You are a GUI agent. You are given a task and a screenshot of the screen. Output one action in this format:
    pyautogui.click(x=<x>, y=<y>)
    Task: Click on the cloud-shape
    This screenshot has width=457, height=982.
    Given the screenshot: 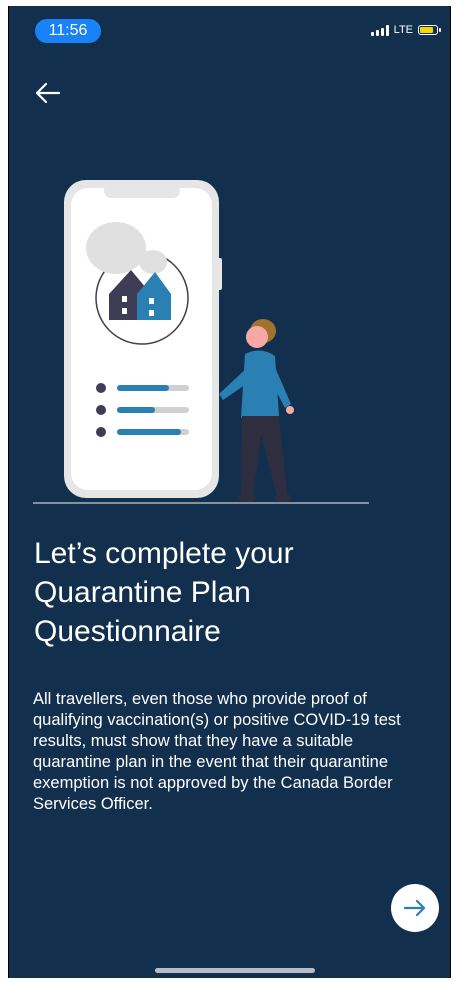 What is the action you would take?
    pyautogui.click(x=116, y=248)
    